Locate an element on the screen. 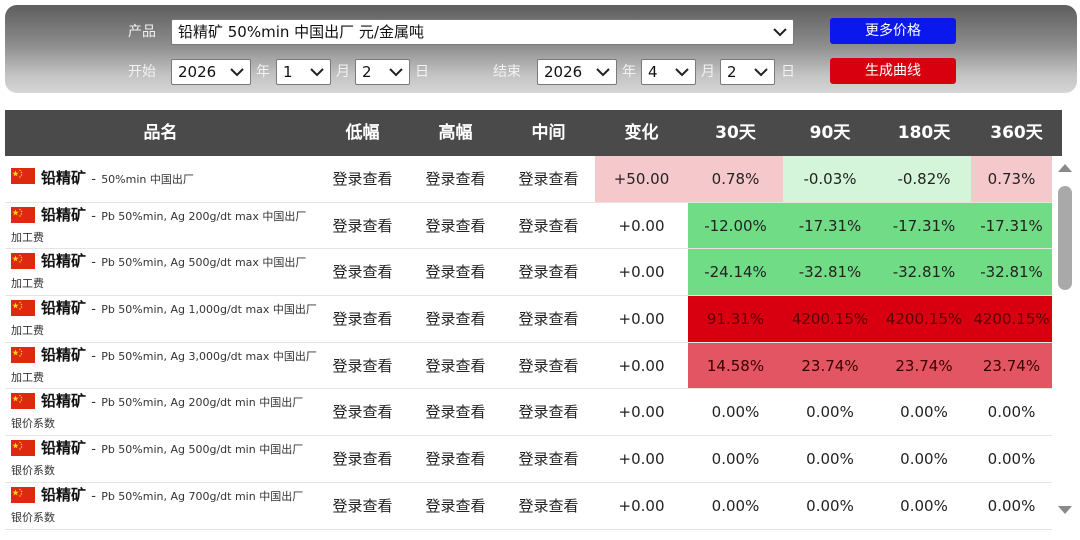 The image size is (1080, 540). start-month-value: 1 is located at coordinates (288, 72).